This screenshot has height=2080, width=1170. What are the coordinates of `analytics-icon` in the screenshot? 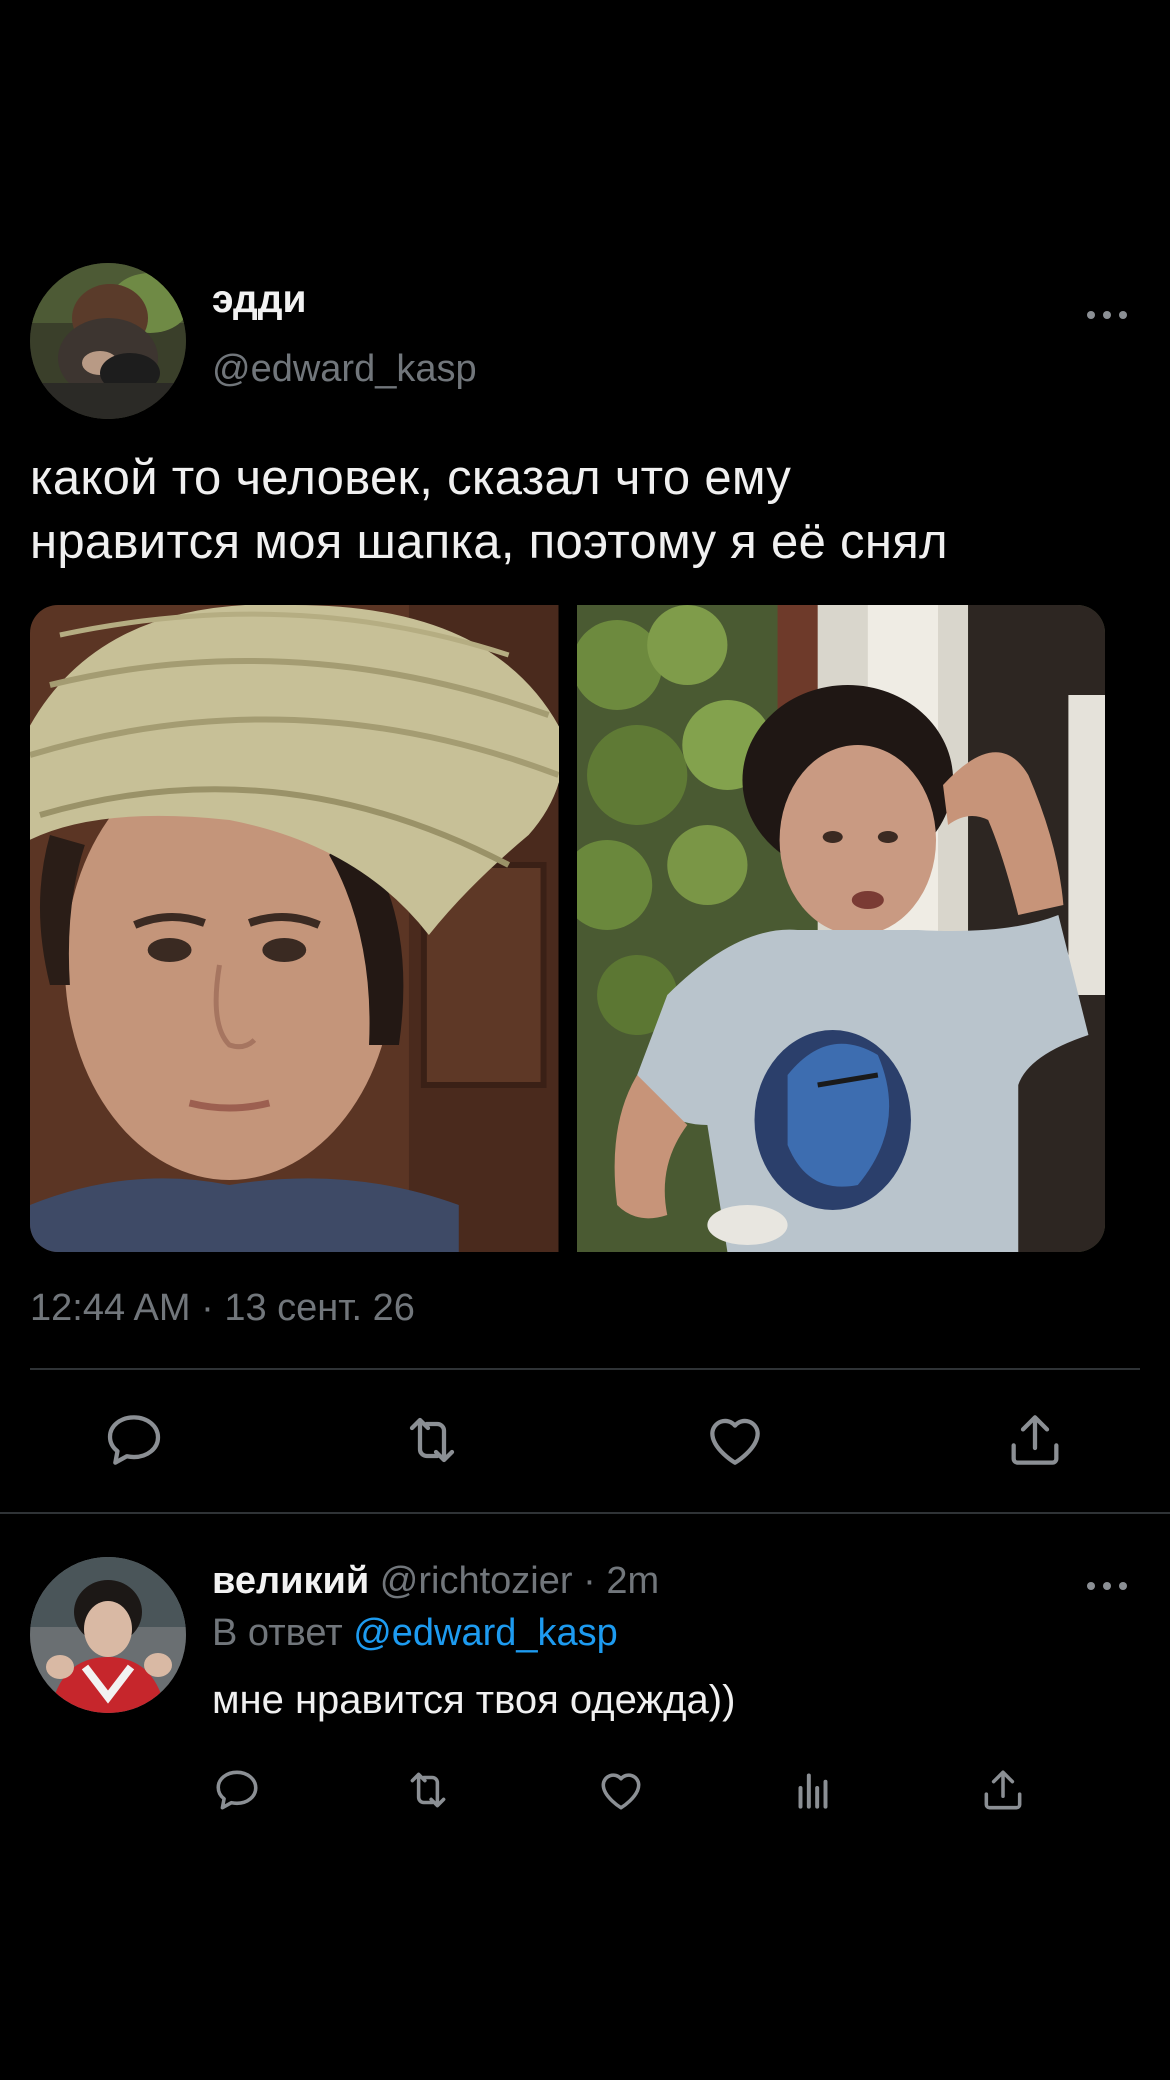 It's located at (813, 1791).